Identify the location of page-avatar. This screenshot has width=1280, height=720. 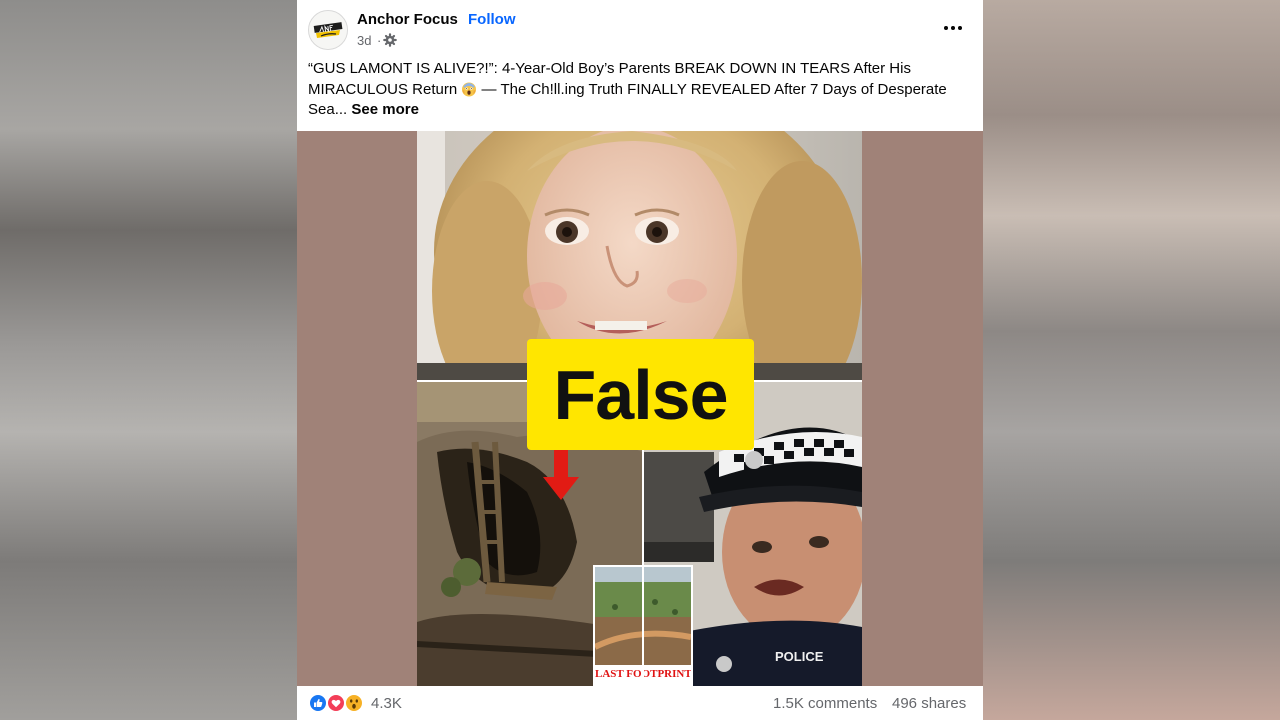
(328, 30).